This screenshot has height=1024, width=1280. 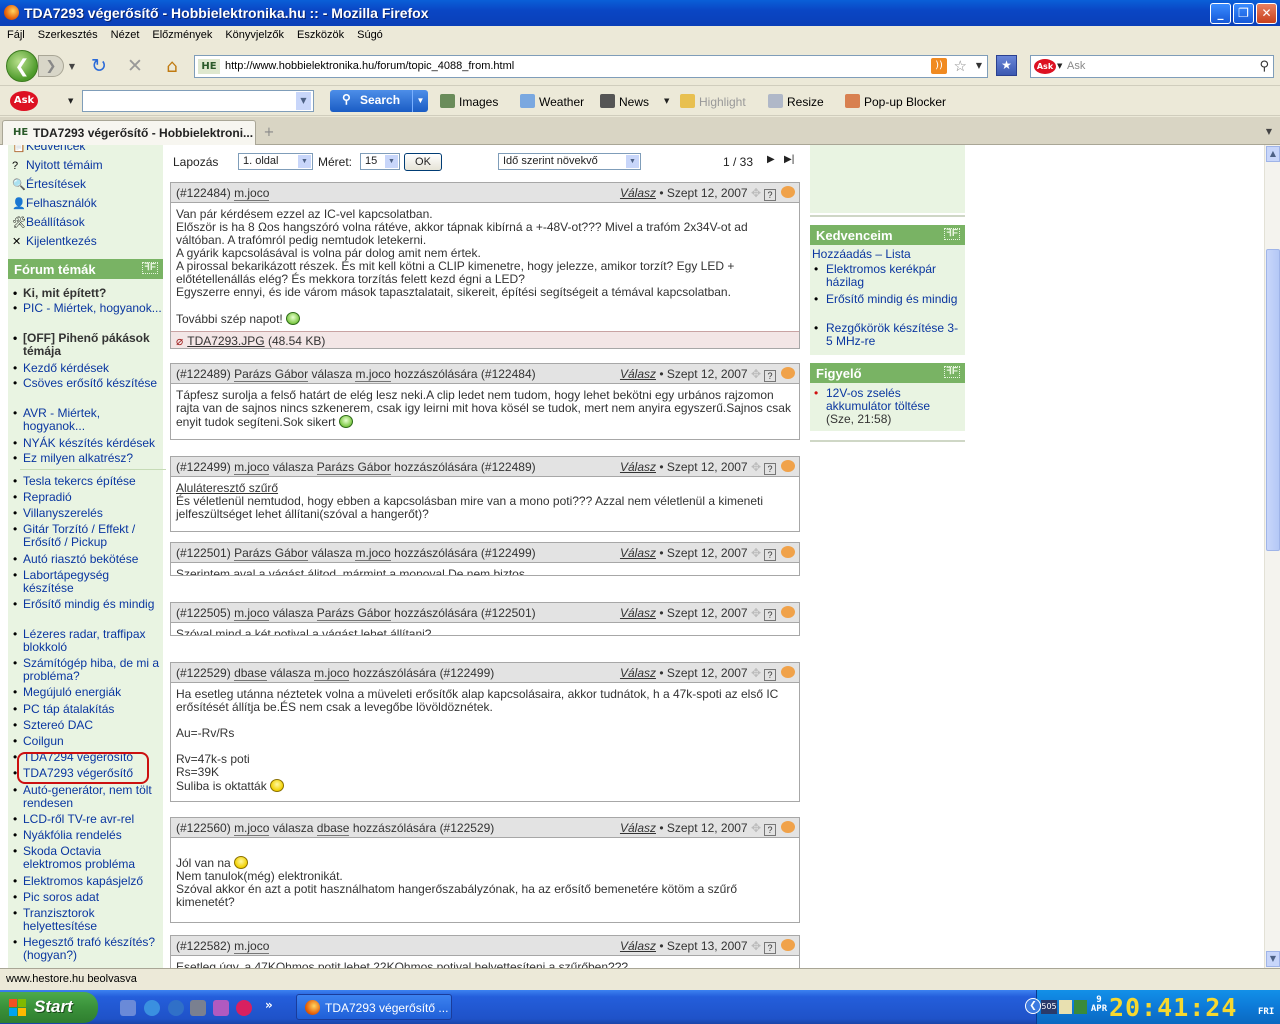 What do you see at coordinates (87, 294) in the screenshot?
I see `forum-topic-link: Ki, mit épített?` at bounding box center [87, 294].